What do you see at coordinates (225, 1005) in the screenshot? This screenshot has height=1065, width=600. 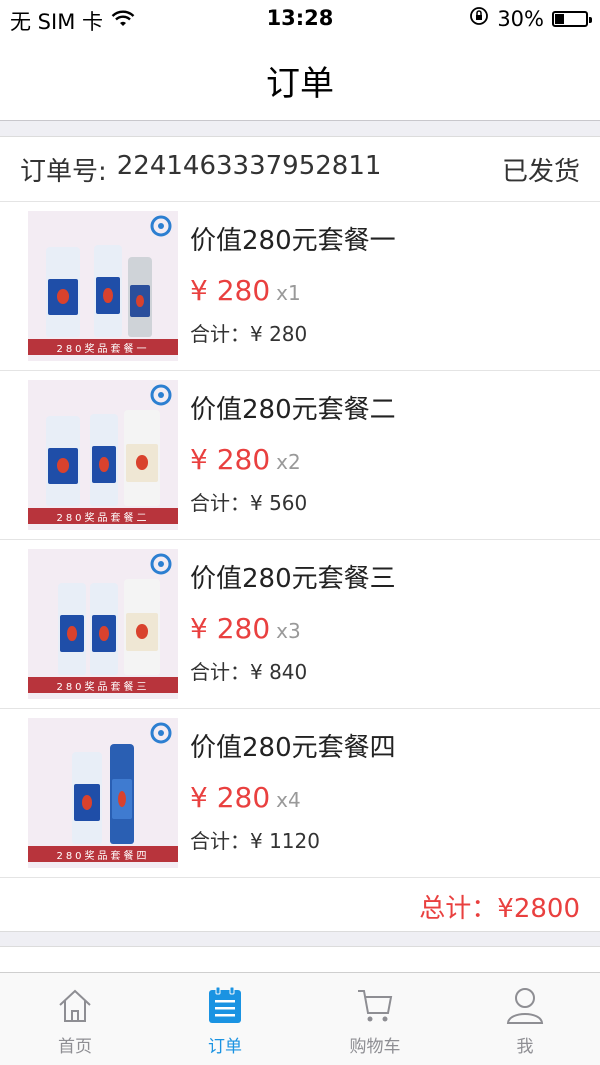 I see `order-list-icon` at bounding box center [225, 1005].